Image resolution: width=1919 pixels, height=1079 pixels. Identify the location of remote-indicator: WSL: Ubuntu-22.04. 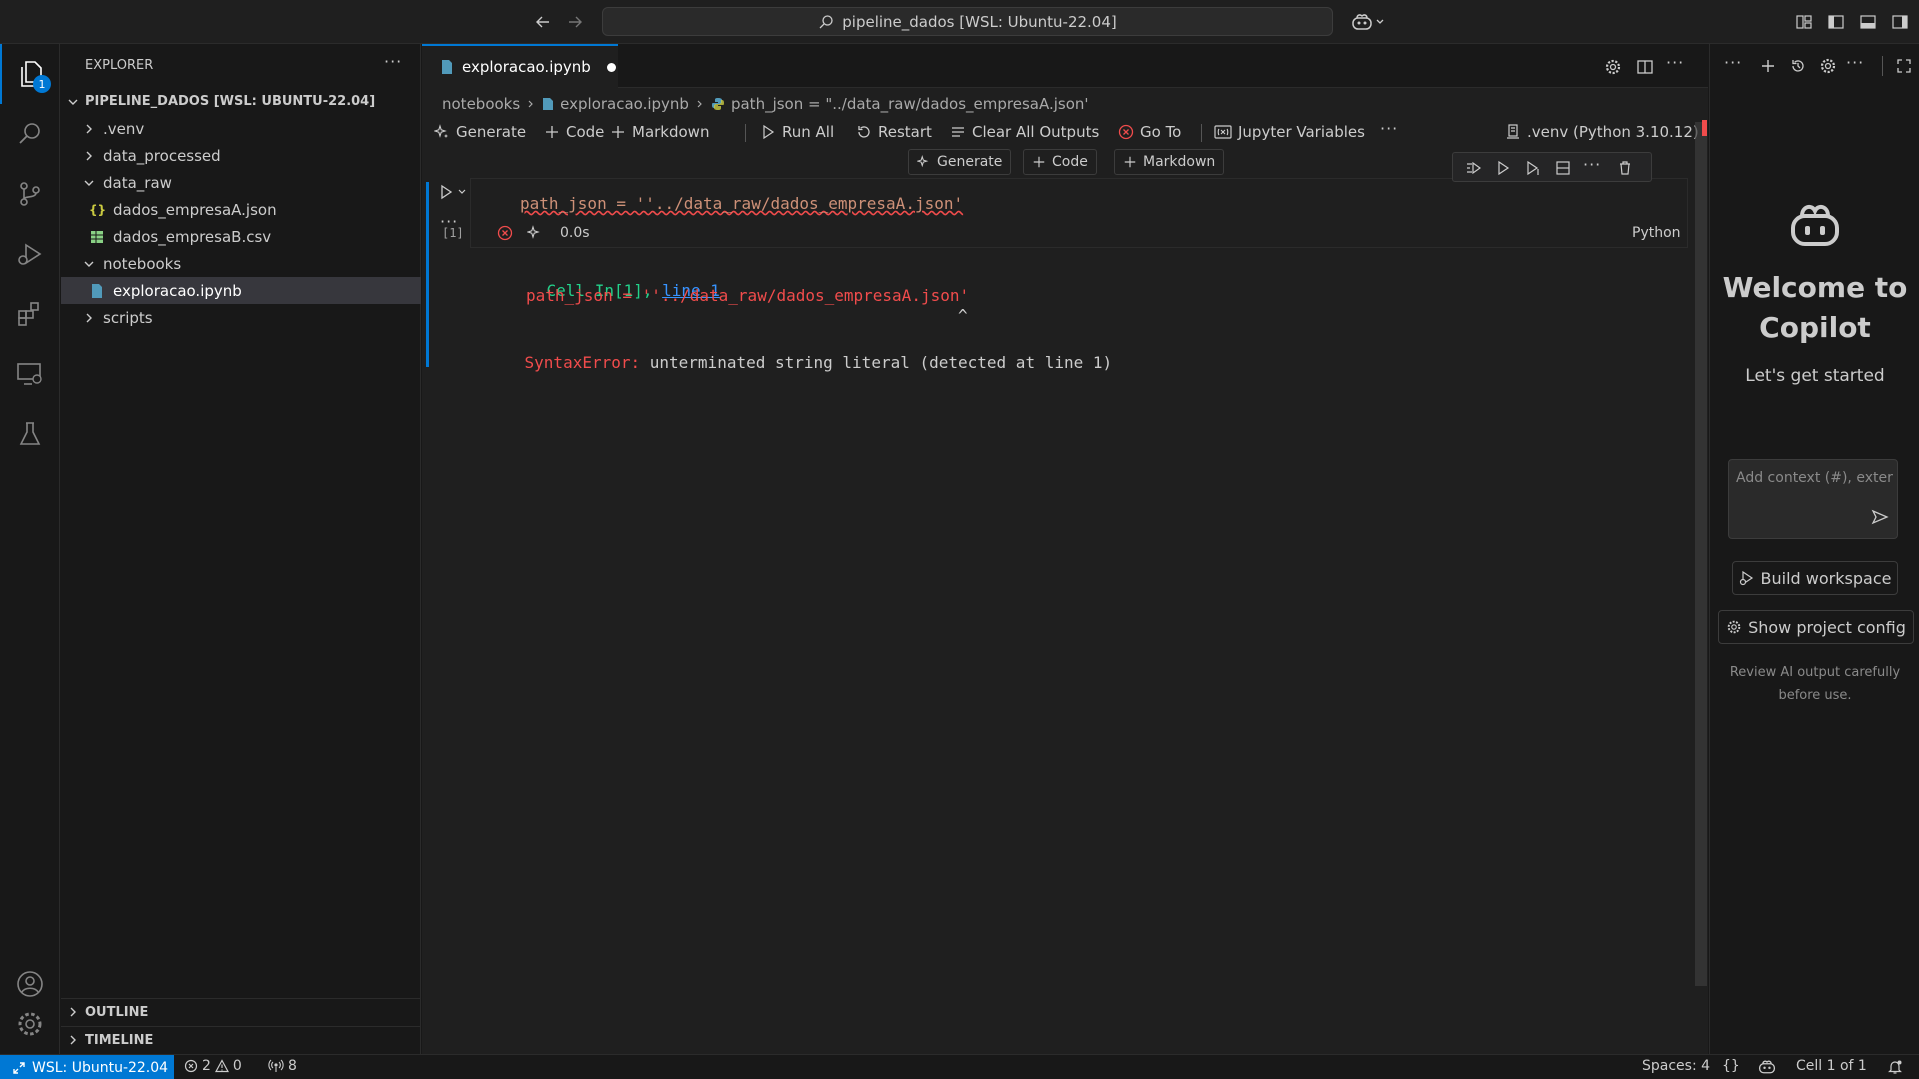
(87, 1067).